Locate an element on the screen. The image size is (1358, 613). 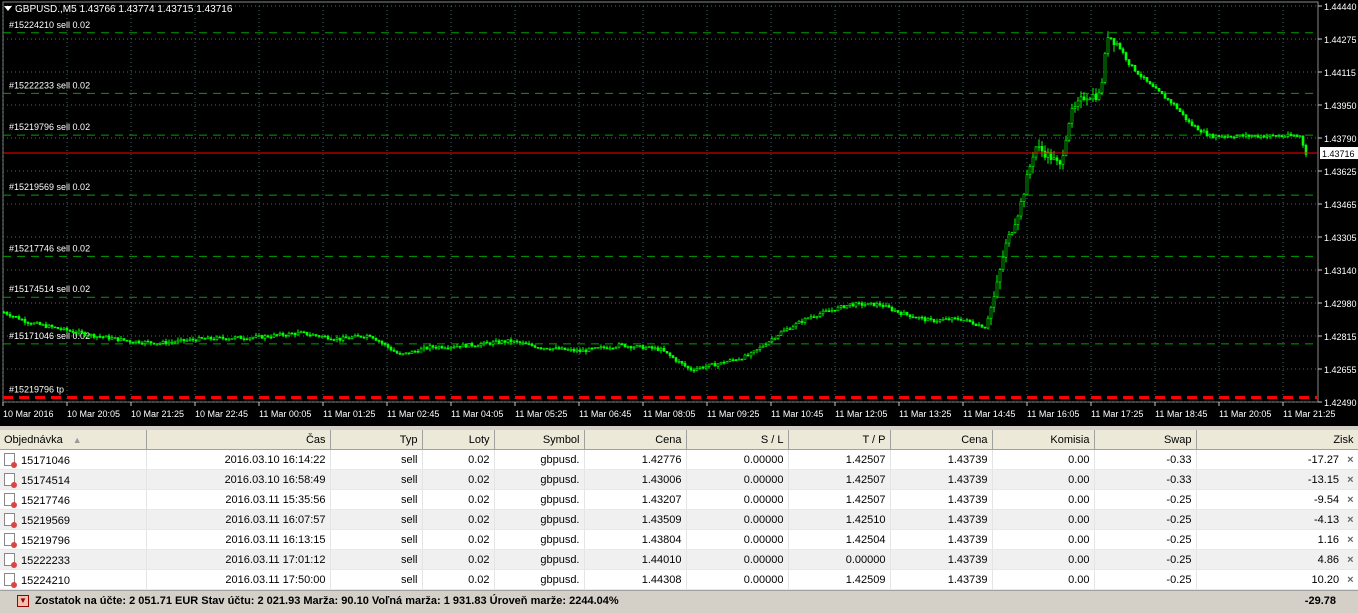
cell-symbol: gbpusd. is located at coordinates (539, 539).